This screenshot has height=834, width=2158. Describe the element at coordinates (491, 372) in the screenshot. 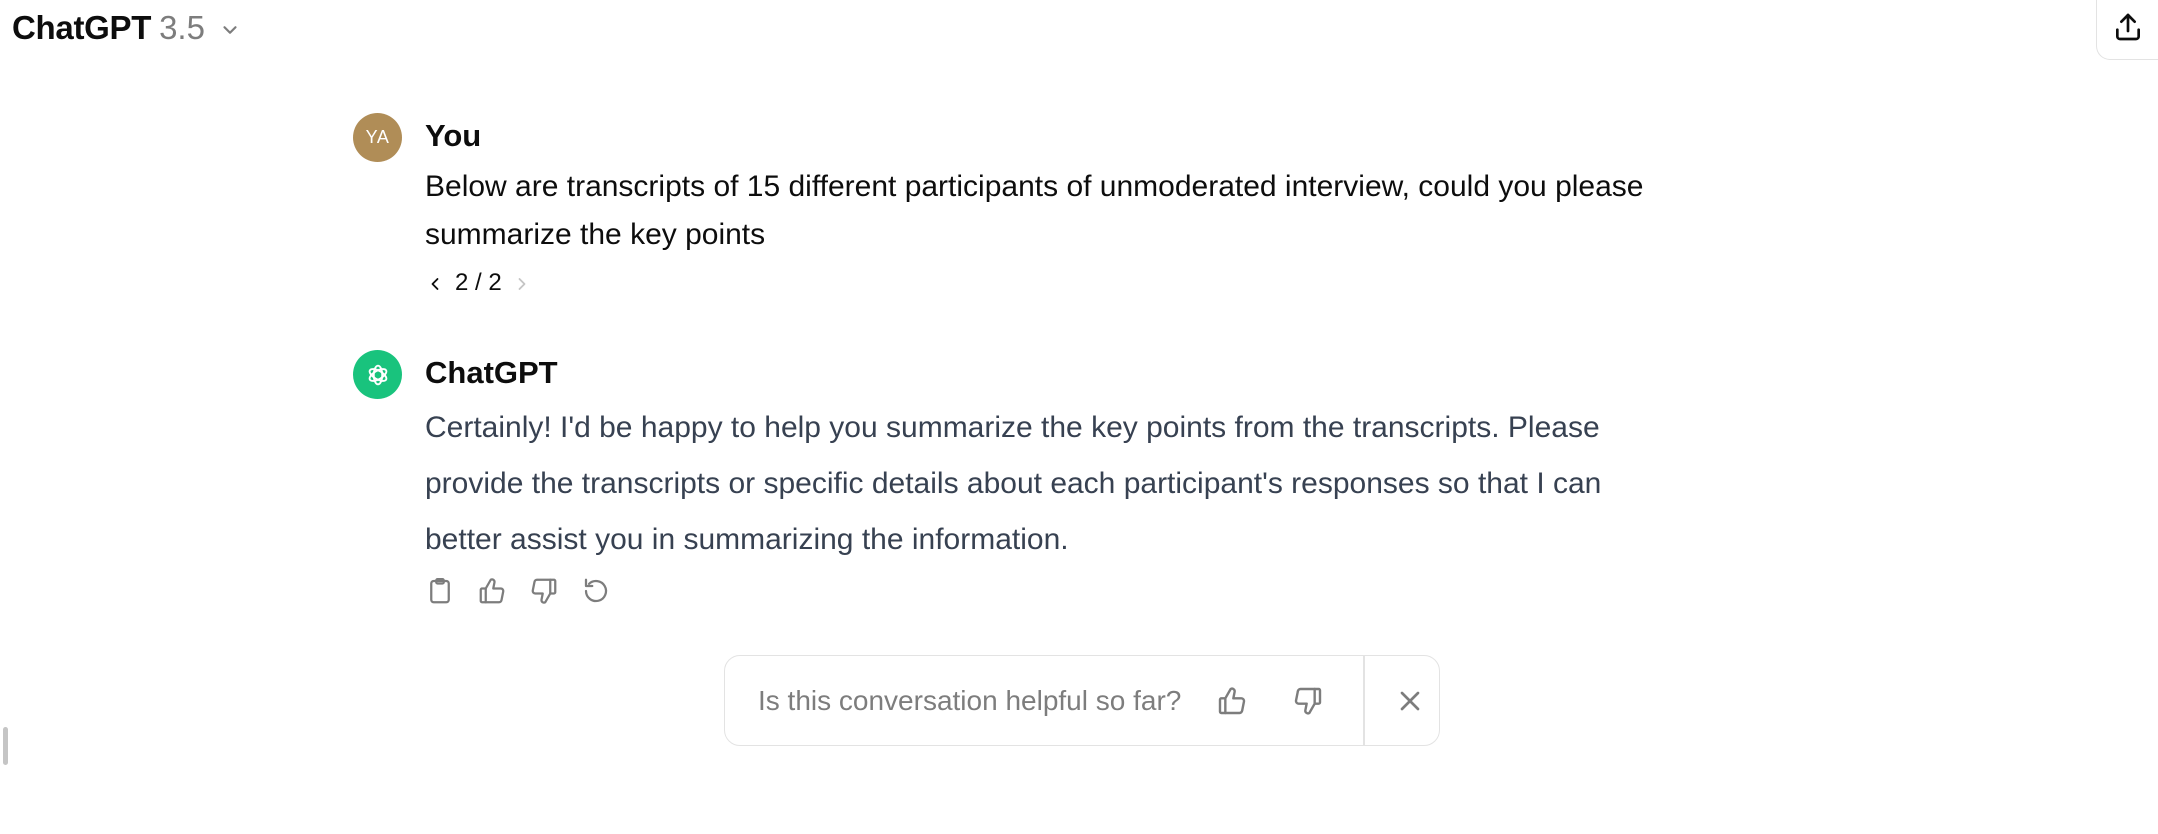

I see `assistant-author-label: ChatGPT` at that location.